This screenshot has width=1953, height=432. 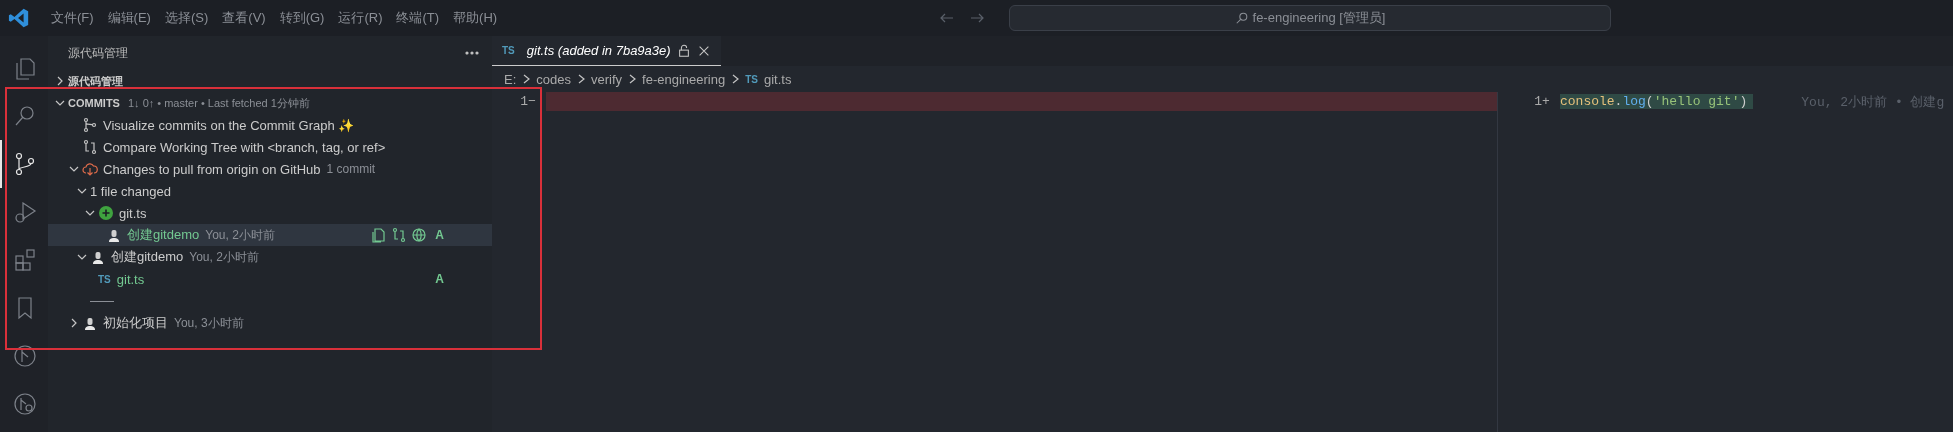 What do you see at coordinates (419, 235) in the screenshot?
I see `globe-icon` at bounding box center [419, 235].